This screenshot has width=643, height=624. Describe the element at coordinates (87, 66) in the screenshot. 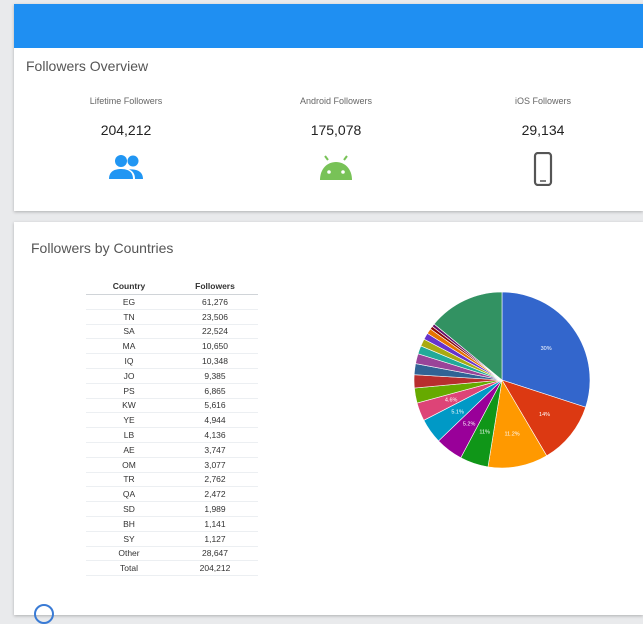

I see `overview-title: Followers Overview` at that location.